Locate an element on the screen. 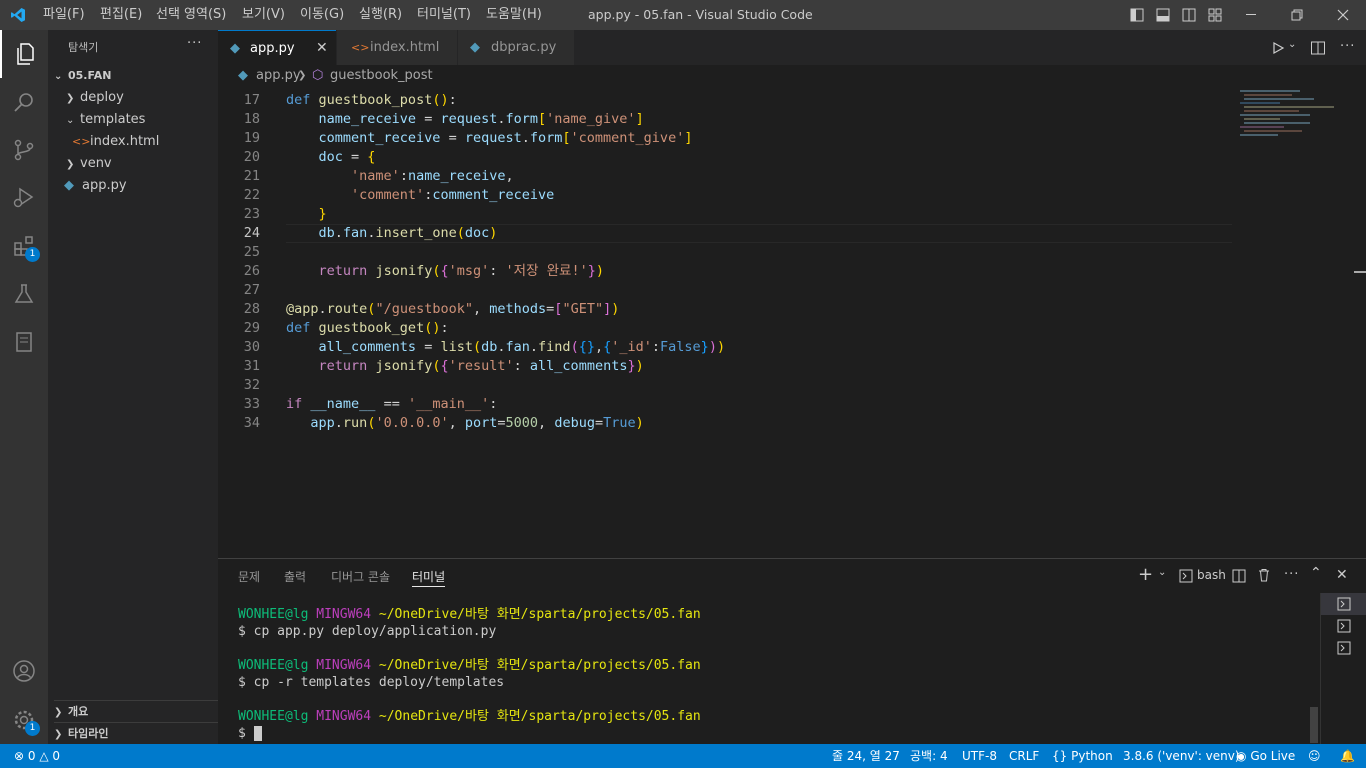  split-editor-icon is located at coordinates (1318, 48).